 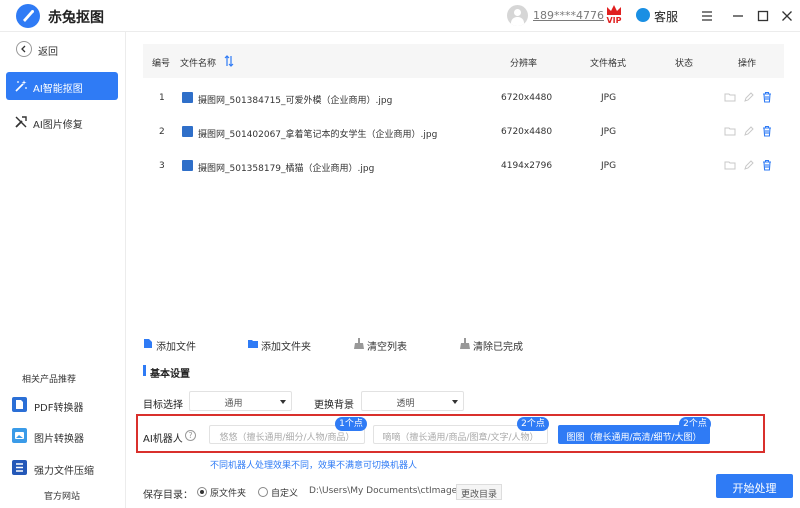 What do you see at coordinates (253, 344) in the screenshot?
I see `add-folder-icon` at bounding box center [253, 344].